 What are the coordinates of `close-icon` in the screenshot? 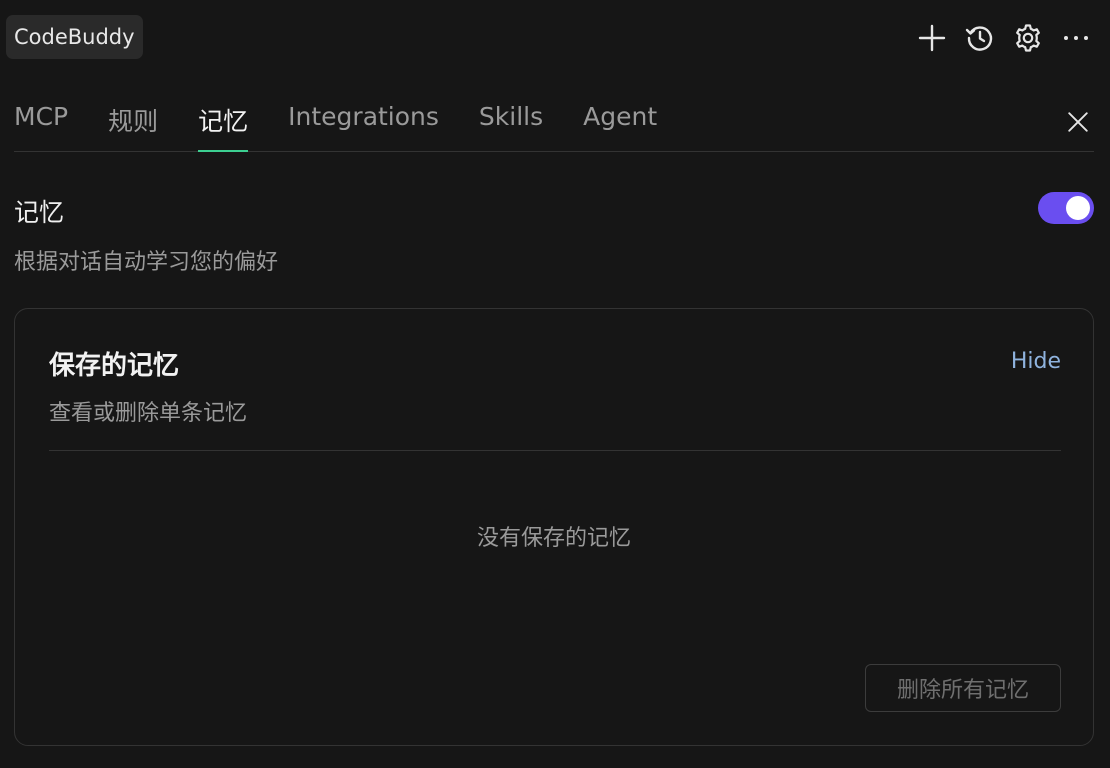 It's located at (1078, 122).